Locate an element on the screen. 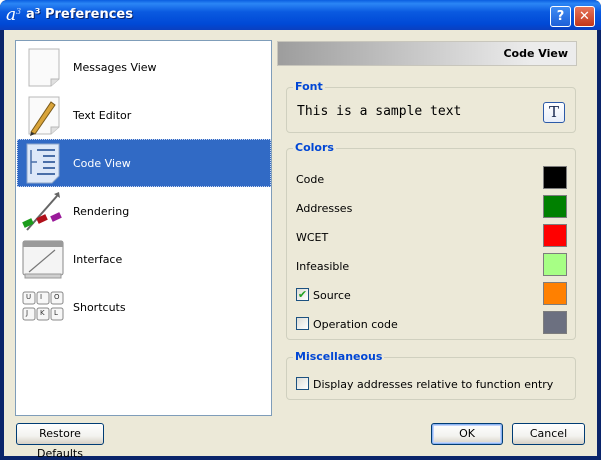 This screenshot has width=601, height=460. color-label: Addresses is located at coordinates (324, 208).